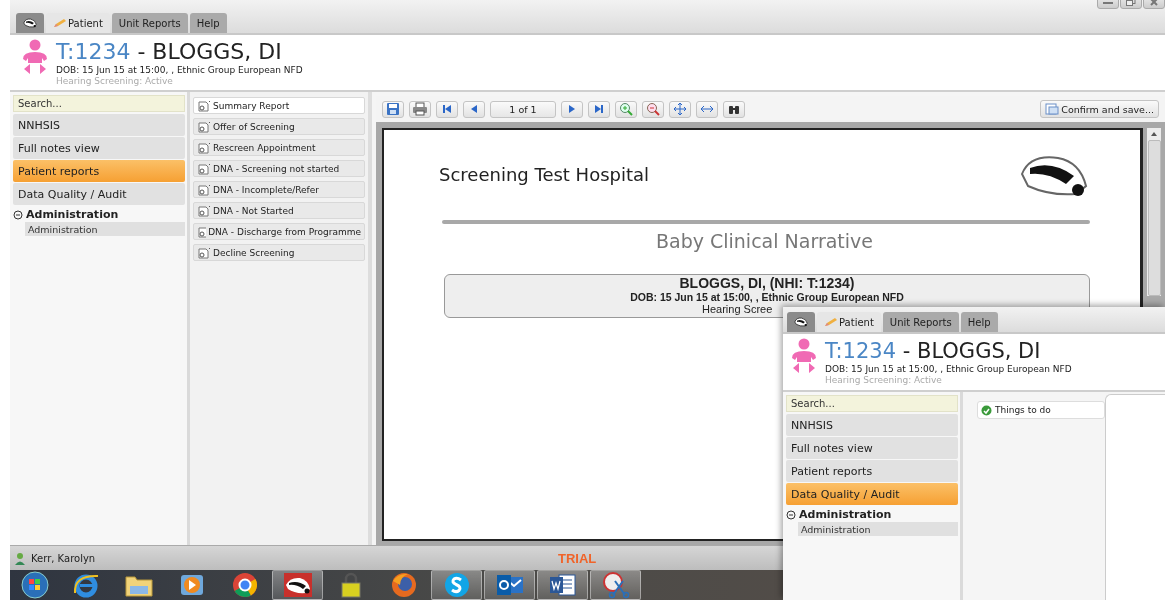 The image size is (1165, 600). I want to click on user-icon, so click(20, 558).